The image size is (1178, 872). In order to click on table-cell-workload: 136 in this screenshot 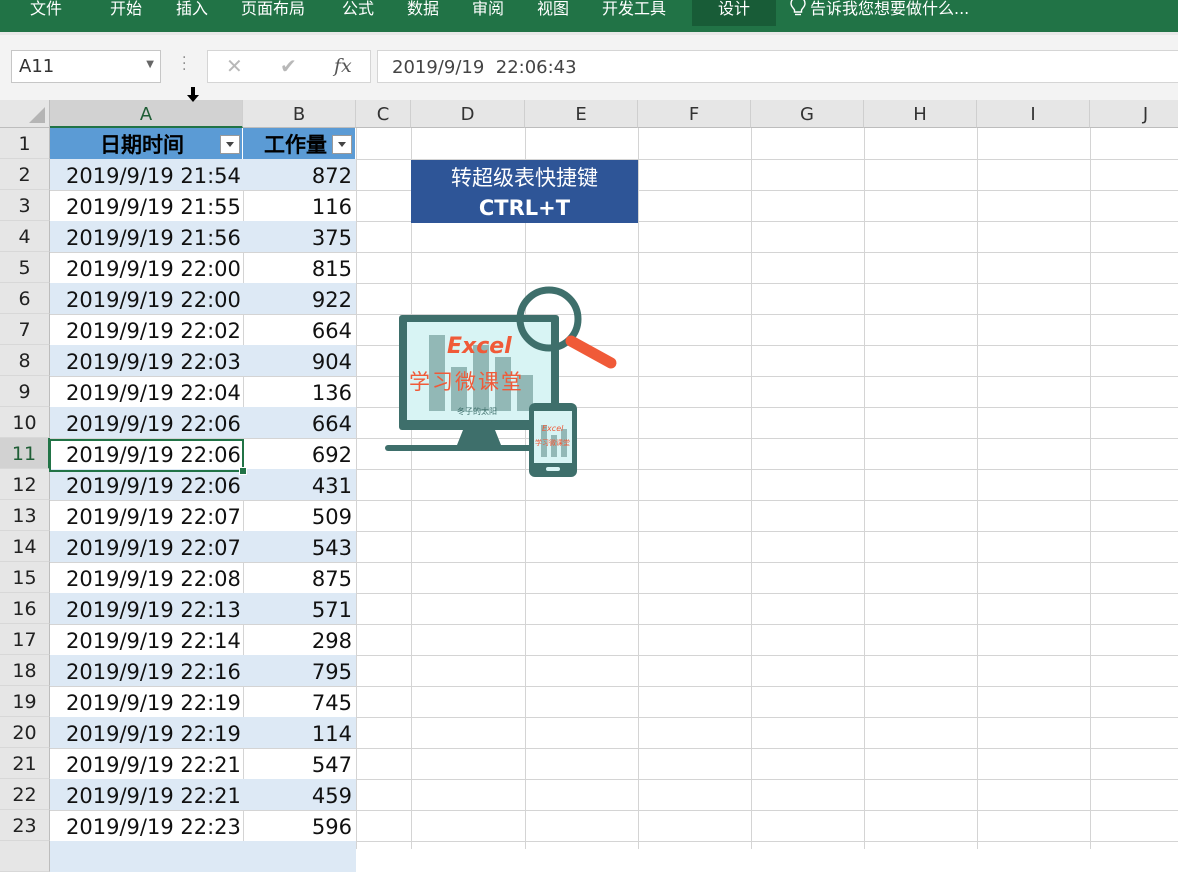, I will do `click(299, 391)`.